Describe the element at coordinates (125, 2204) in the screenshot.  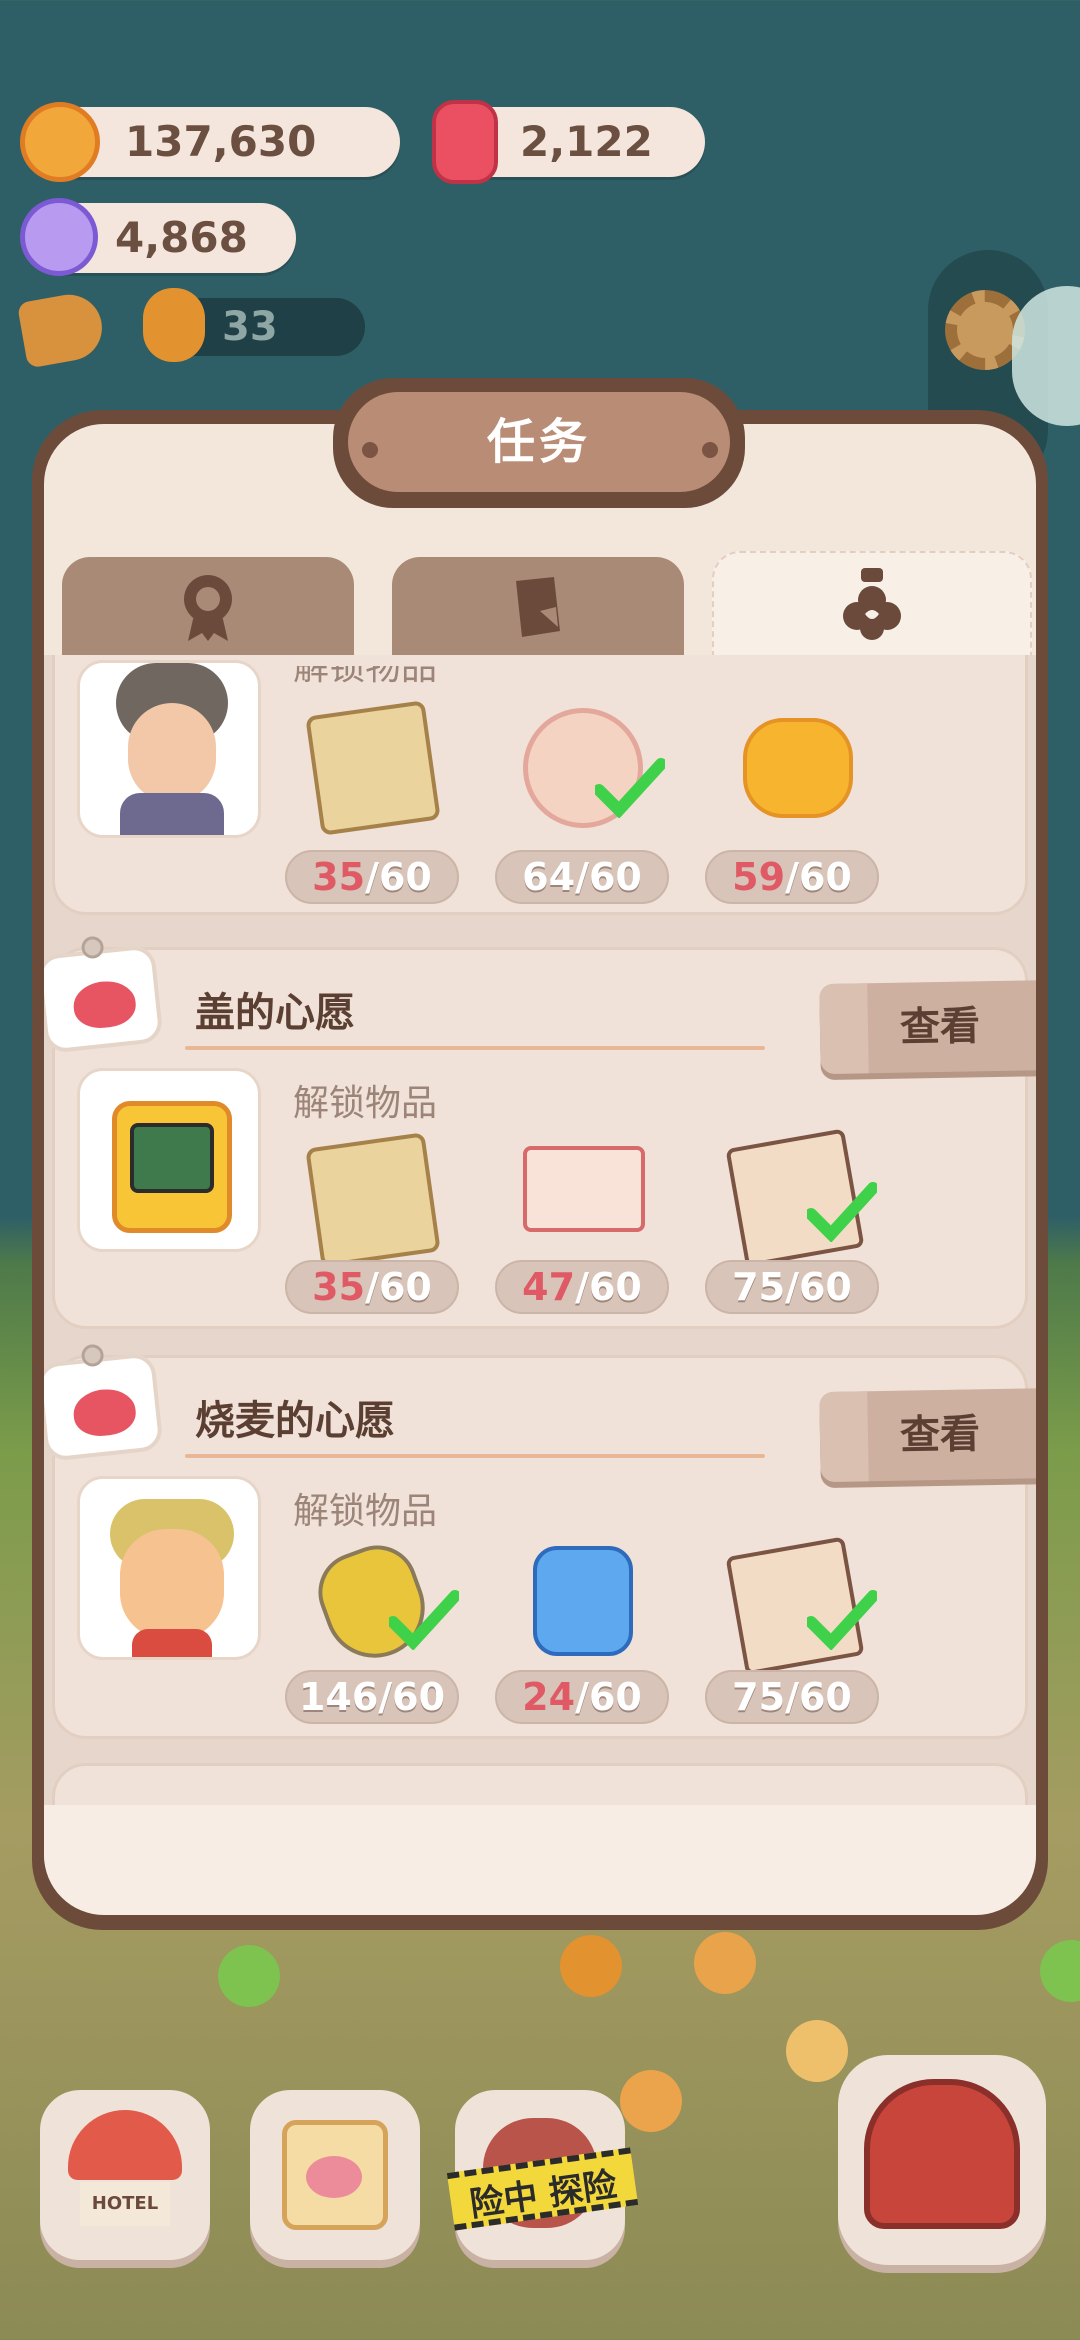
I see `hotel-sign: HOTEL` at that location.